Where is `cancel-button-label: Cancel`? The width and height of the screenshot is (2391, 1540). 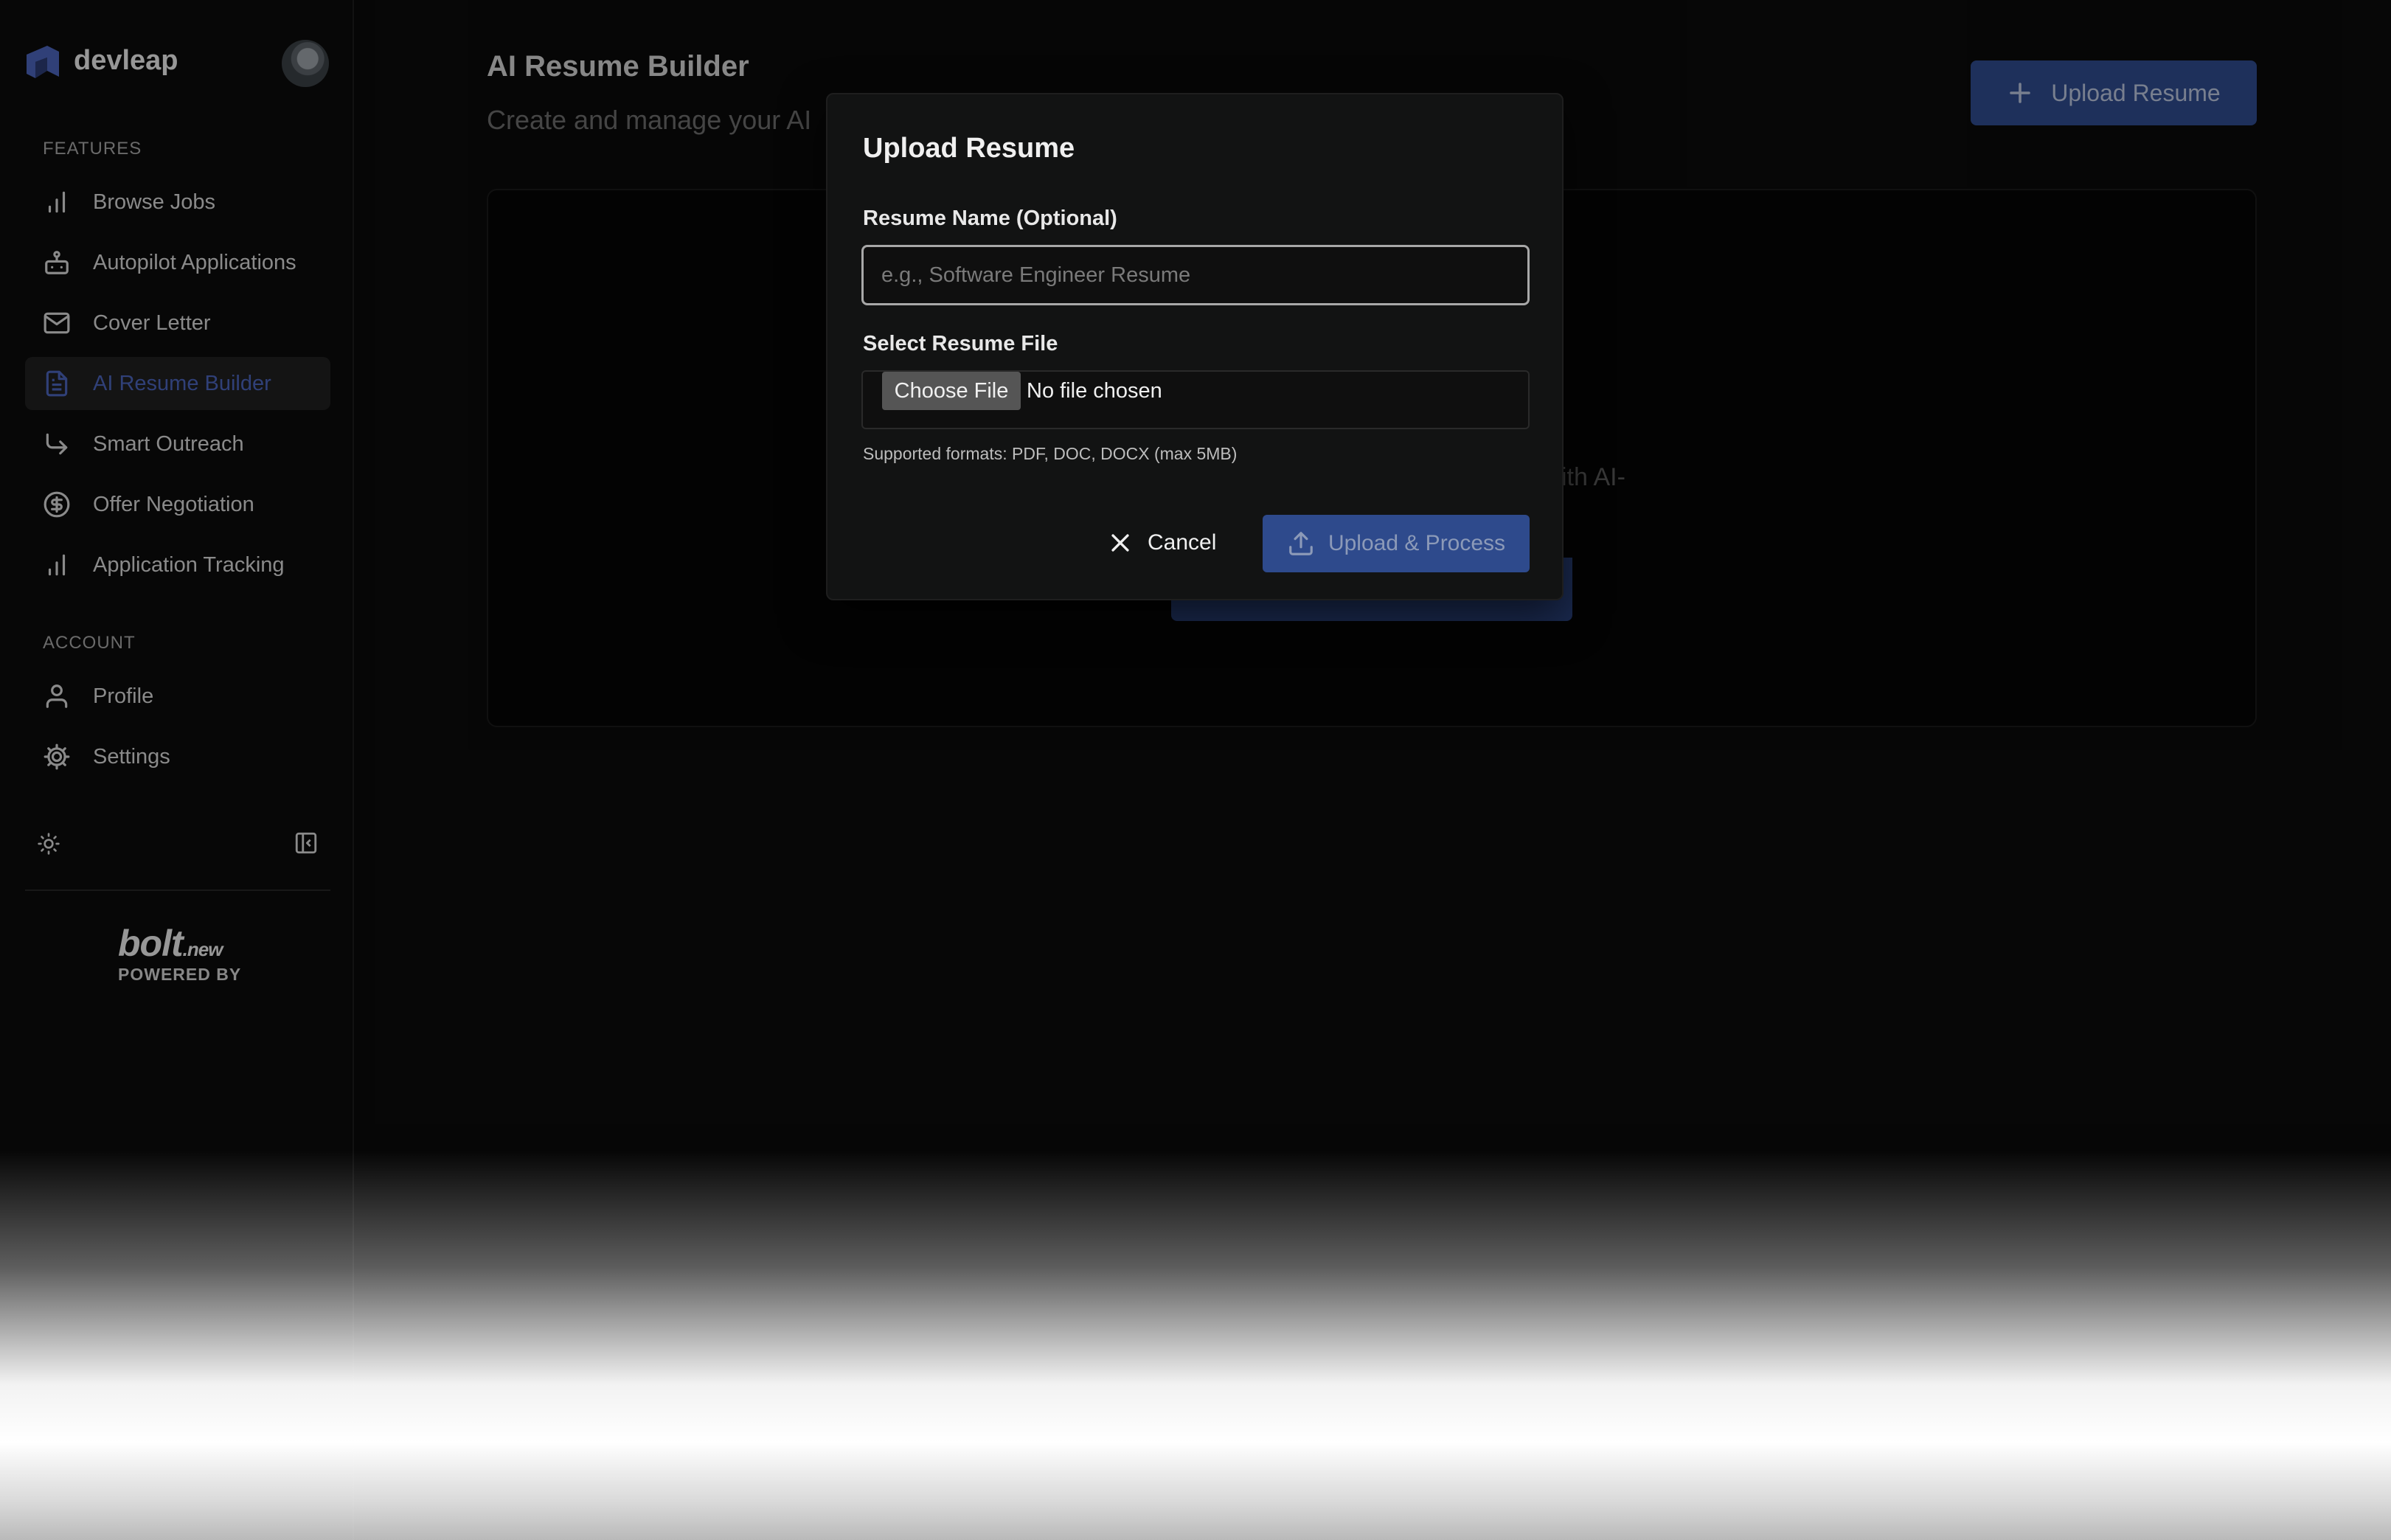 cancel-button-label: Cancel is located at coordinates (1182, 542).